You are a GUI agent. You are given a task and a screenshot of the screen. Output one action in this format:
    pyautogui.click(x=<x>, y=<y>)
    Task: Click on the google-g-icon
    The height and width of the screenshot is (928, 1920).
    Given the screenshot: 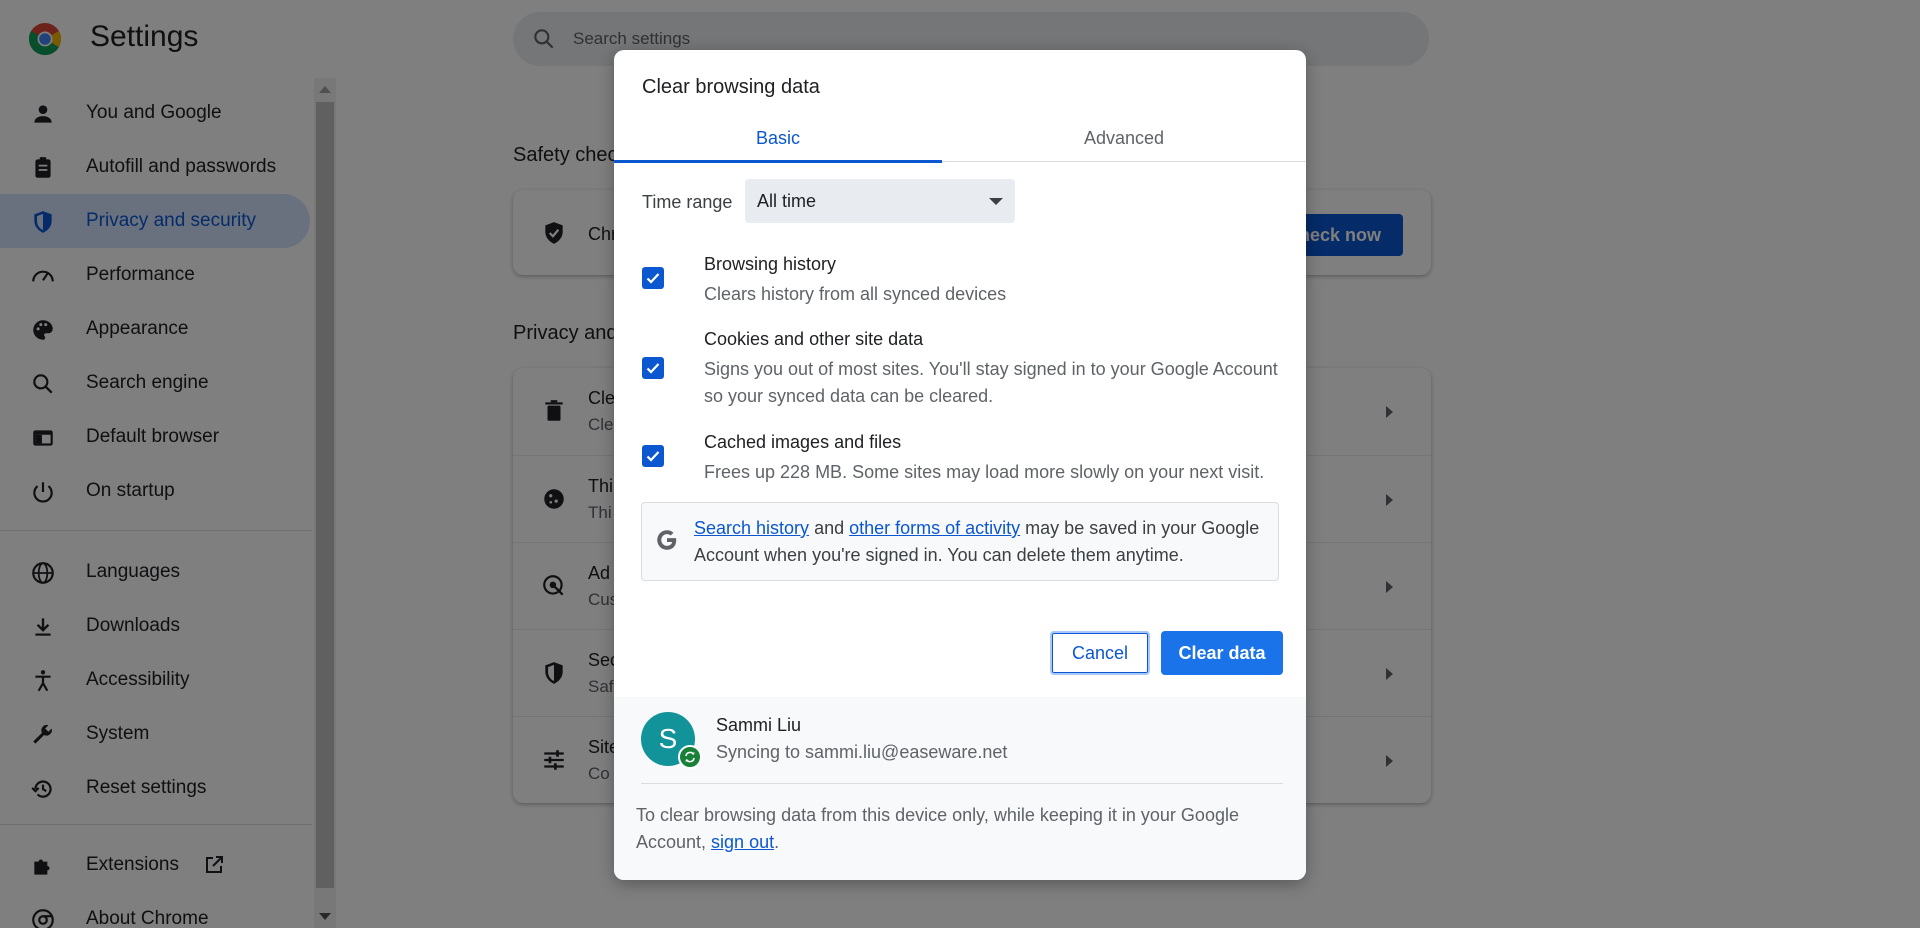 What is the action you would take?
    pyautogui.click(x=667, y=540)
    